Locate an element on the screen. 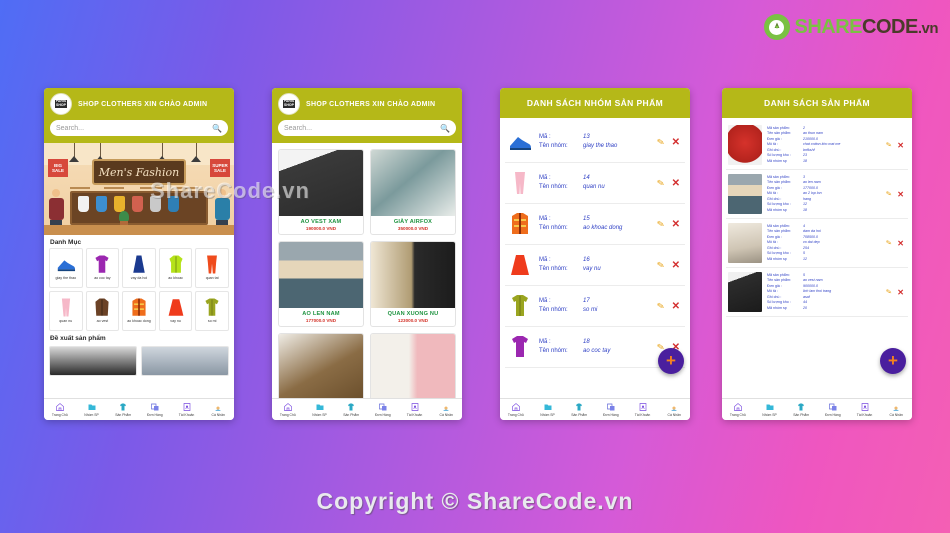 This screenshot has width=950, height=533. product-card: AO VEST XAM 190000.0 VND is located at coordinates (321, 192).